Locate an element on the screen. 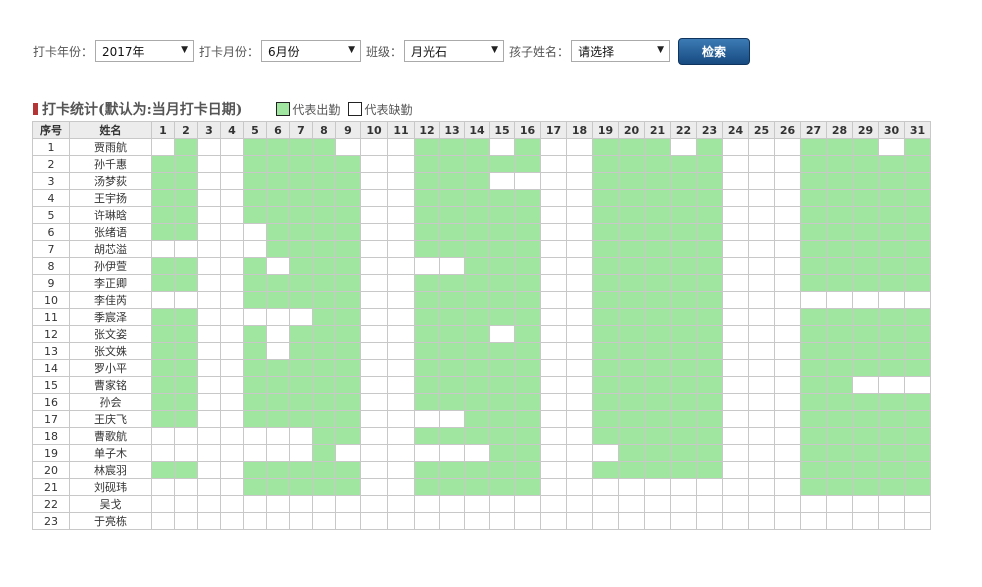  child-select: 请选择 ▼ is located at coordinates (621, 51).